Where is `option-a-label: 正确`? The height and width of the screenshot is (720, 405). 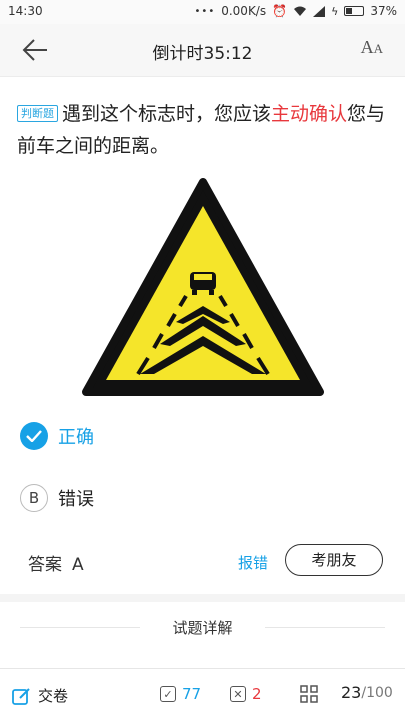 option-a-label: 正确 is located at coordinates (76, 437).